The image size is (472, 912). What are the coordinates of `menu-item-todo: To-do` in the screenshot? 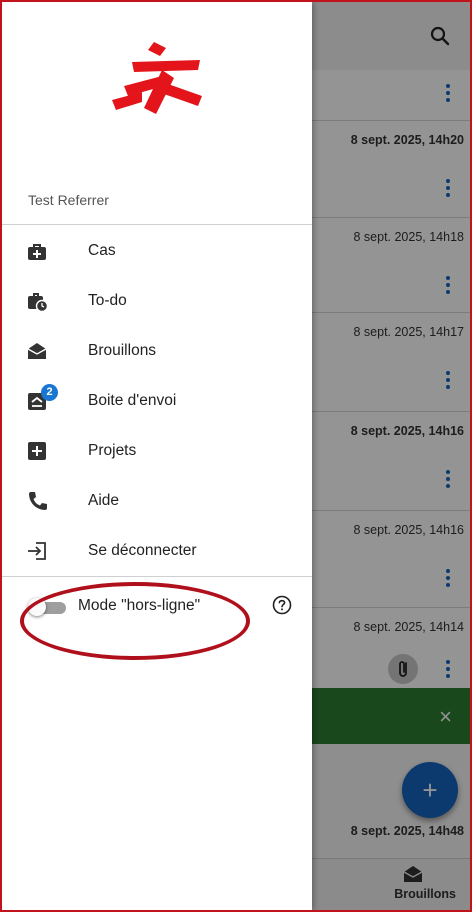 It's located at (157, 301).